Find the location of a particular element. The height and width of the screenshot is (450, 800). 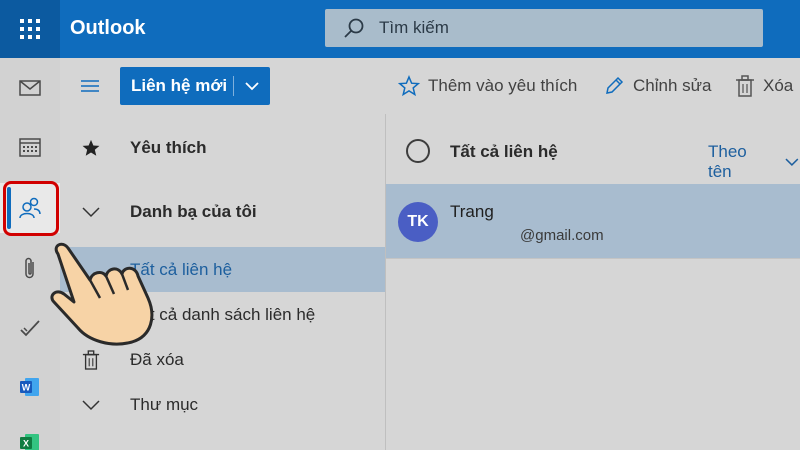

delete-button: Xóa is located at coordinates (764, 86).